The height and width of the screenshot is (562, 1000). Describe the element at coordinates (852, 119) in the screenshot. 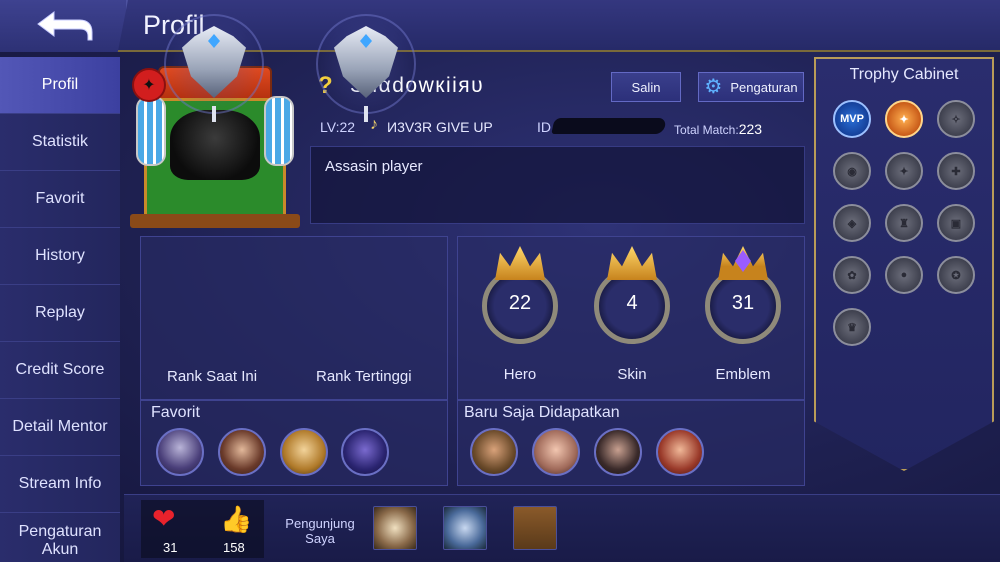

I see `mvp-trophy-icon: MVP` at that location.